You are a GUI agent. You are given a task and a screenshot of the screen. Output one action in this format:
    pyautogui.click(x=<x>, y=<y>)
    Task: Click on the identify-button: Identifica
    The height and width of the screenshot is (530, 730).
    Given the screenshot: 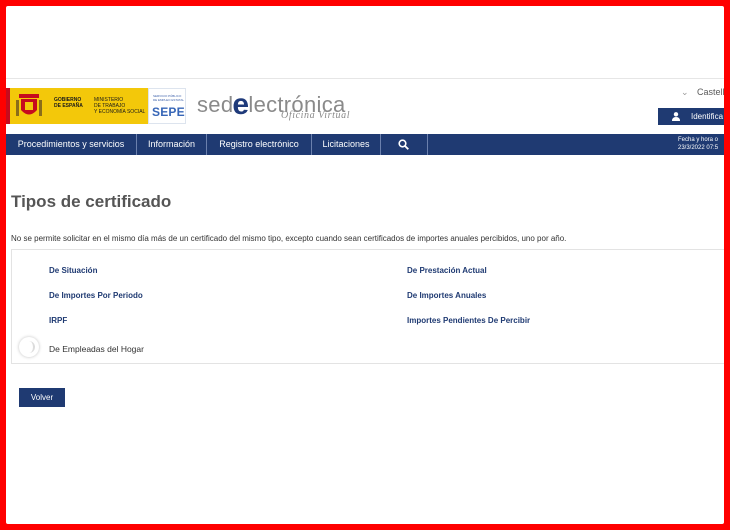 What is the action you would take?
    pyautogui.click(x=691, y=116)
    